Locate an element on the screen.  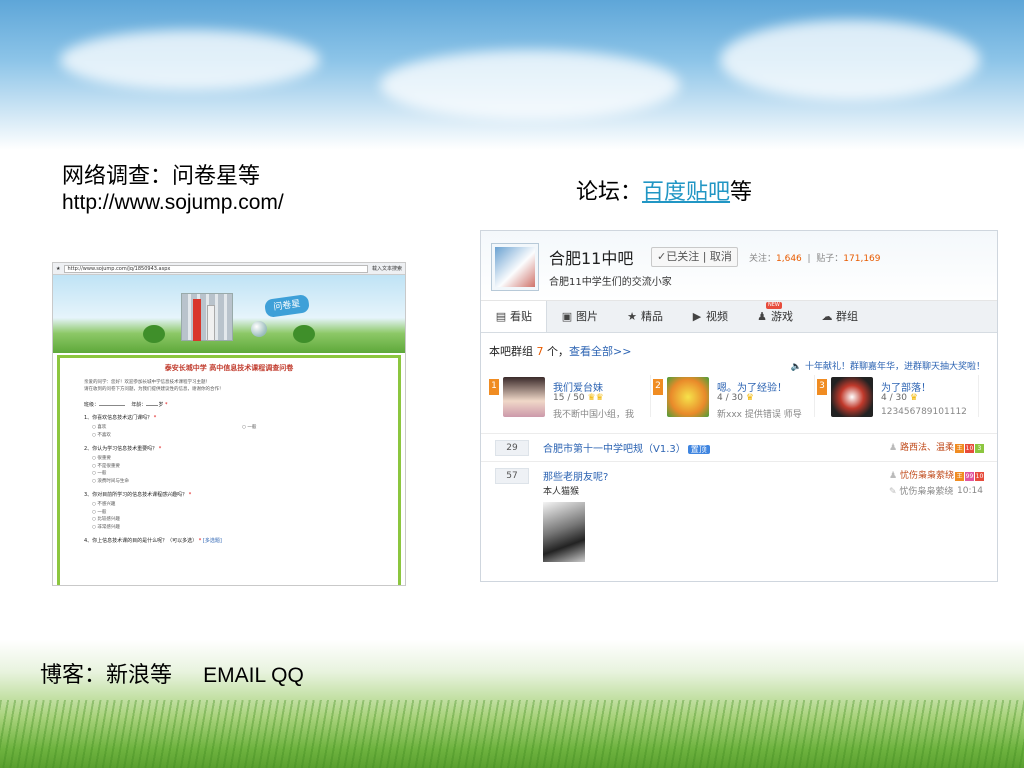
radio-option: 比较感兴趣 is located at coordinates (229, 520).